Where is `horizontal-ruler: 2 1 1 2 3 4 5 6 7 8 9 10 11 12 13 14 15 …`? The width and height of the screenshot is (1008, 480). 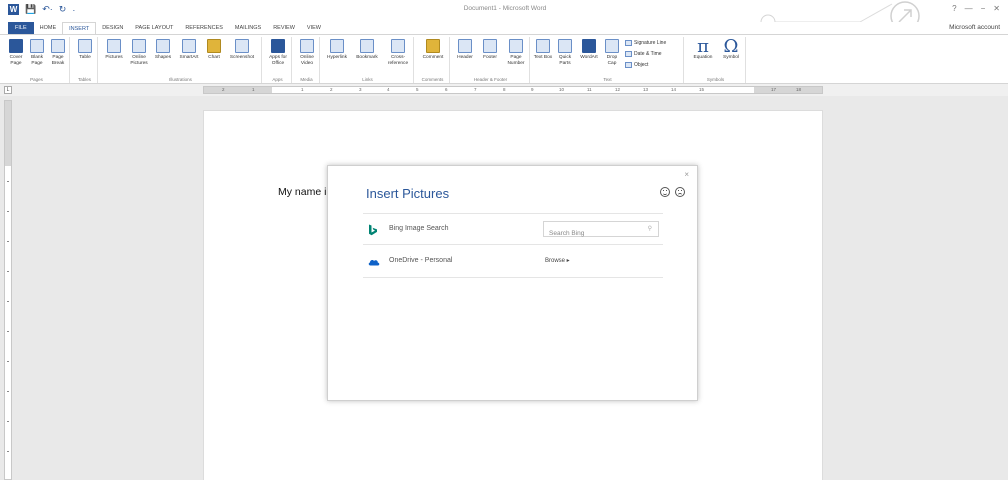
horizontal-ruler: 2 1 1 2 3 4 5 6 7 8 9 10 11 12 13 14 15 … is located at coordinates (513, 90).